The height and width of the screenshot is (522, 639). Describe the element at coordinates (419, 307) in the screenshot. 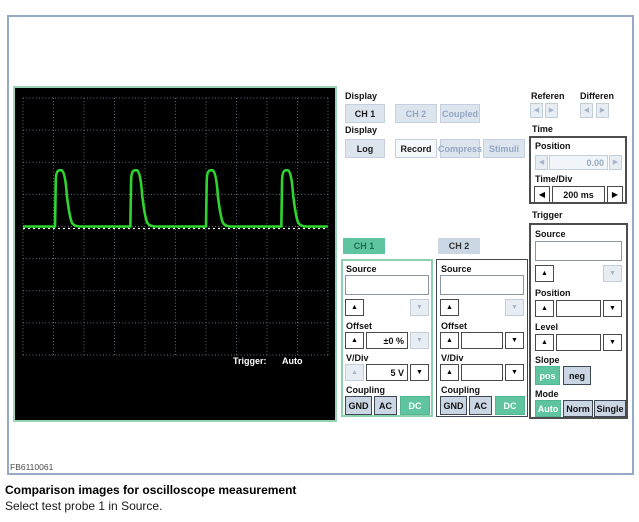

I see `ch1-source-down-button down-arrow-icon: ▼` at that location.